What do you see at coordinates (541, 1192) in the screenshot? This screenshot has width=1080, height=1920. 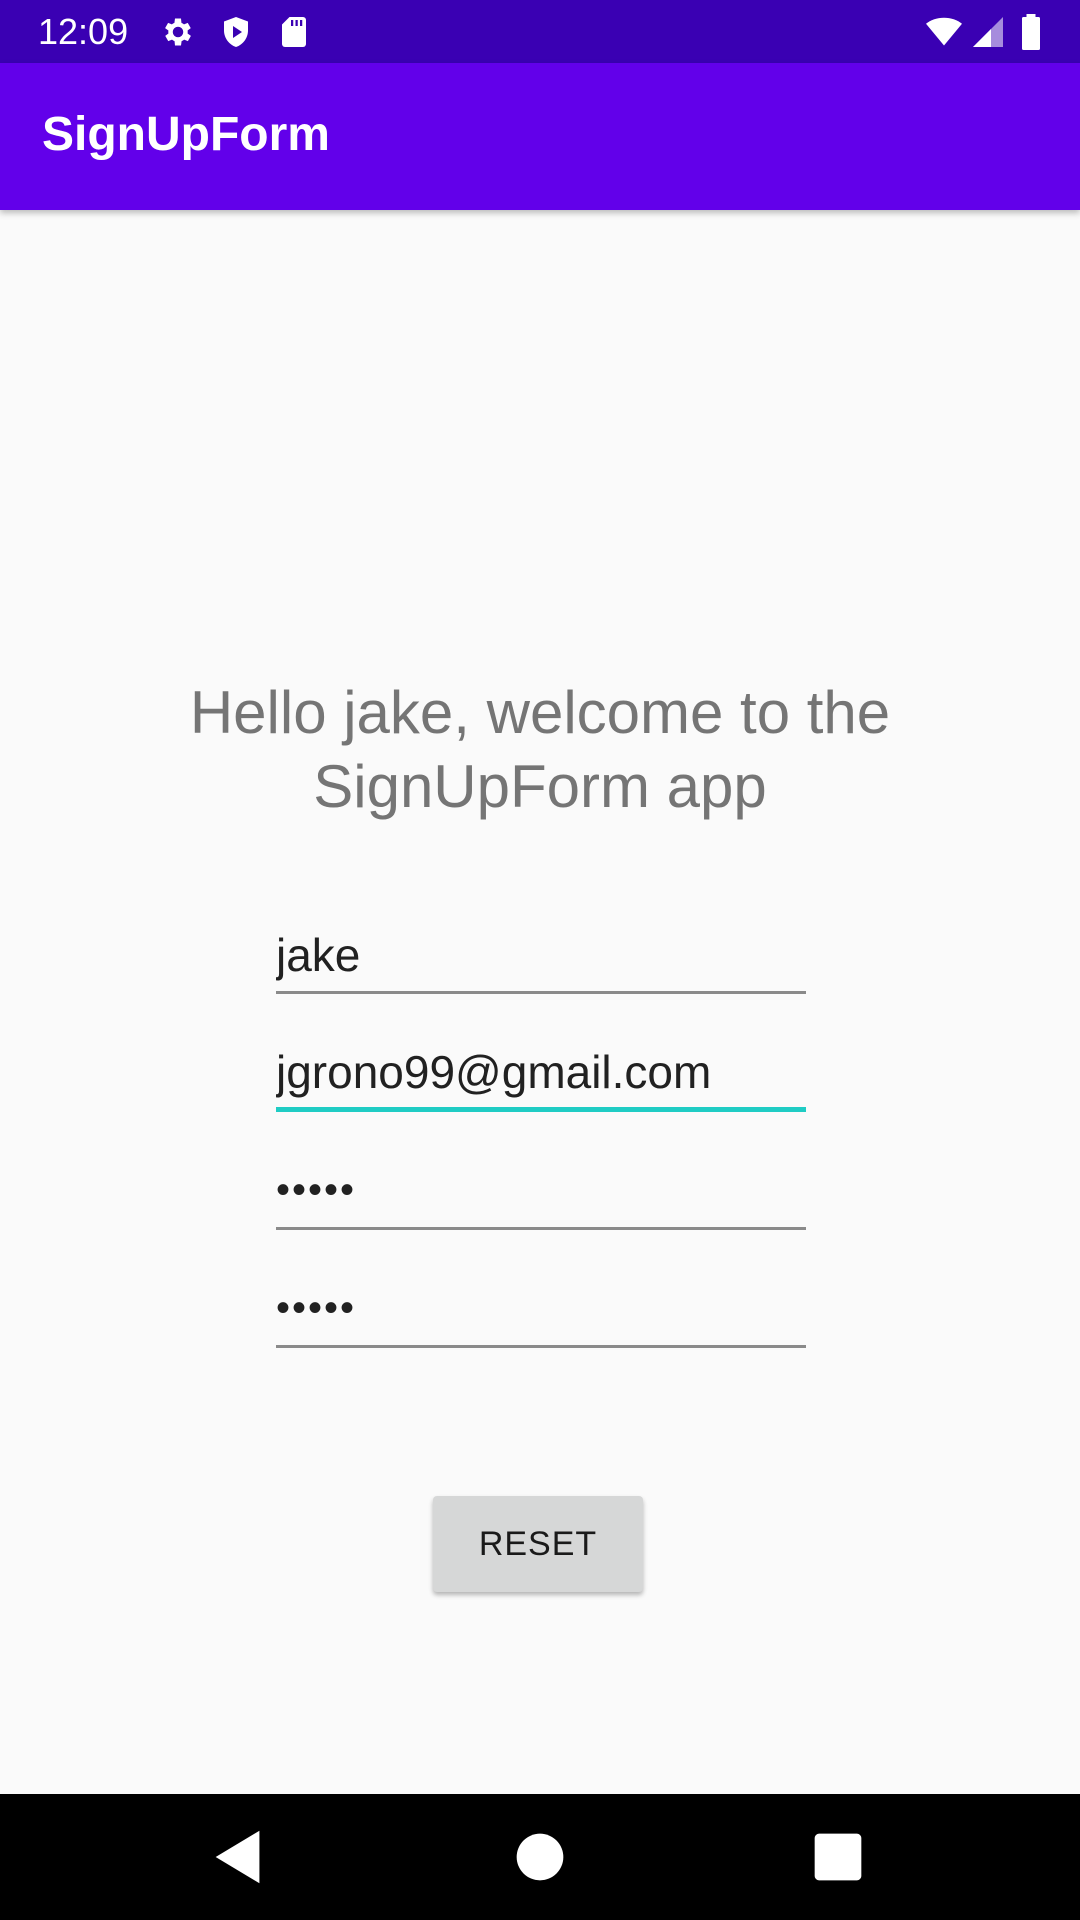 I see `password-field` at bounding box center [541, 1192].